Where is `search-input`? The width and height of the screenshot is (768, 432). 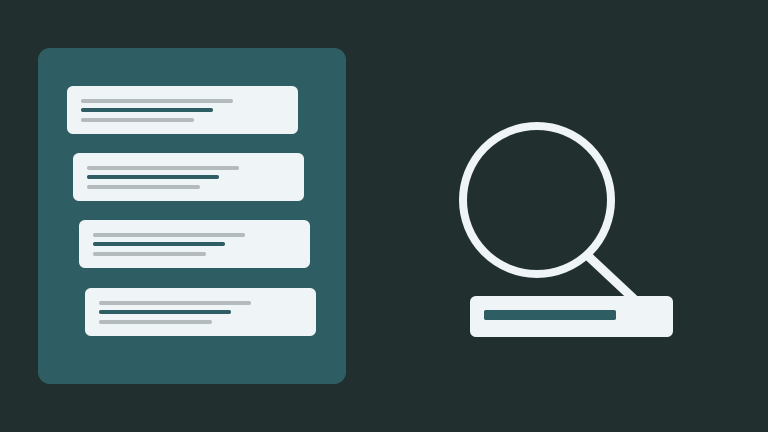
search-input is located at coordinates (571, 316).